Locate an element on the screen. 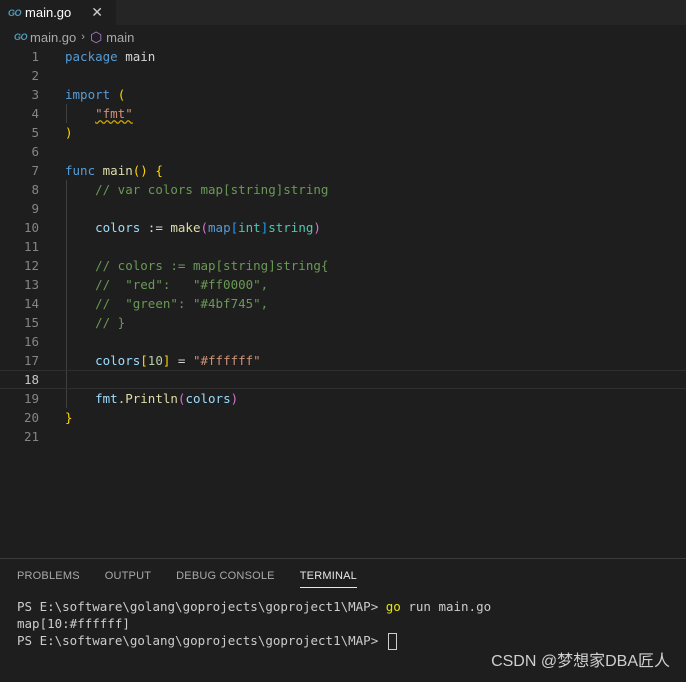  editor-tab-bar: GO main.go ✕ is located at coordinates (343, 12).